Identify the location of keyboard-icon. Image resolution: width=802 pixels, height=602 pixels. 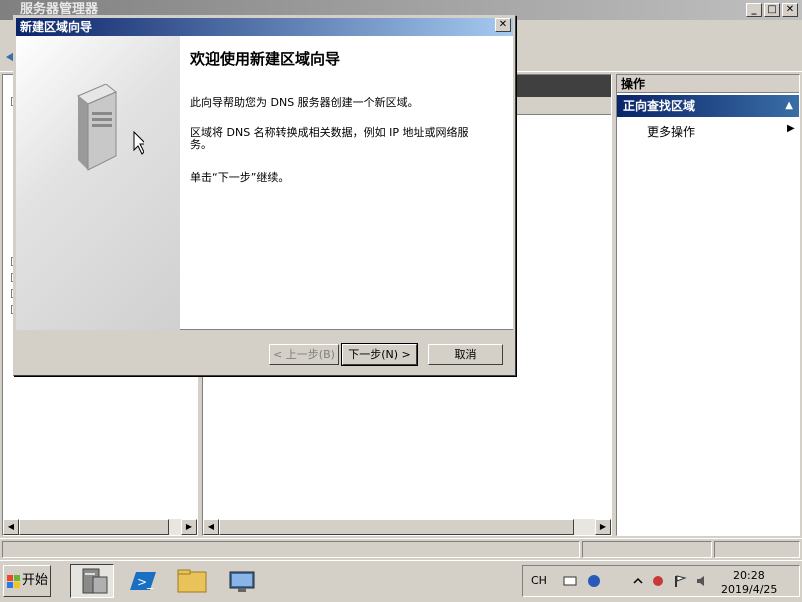
(570, 581).